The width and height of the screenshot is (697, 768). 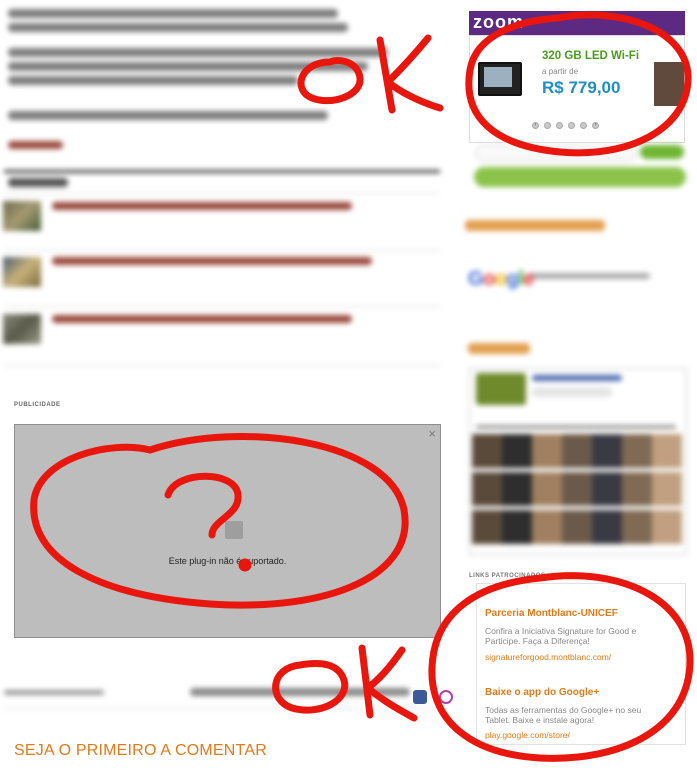 What do you see at coordinates (203, 505) in the screenshot?
I see `annotation-question-mark` at bounding box center [203, 505].